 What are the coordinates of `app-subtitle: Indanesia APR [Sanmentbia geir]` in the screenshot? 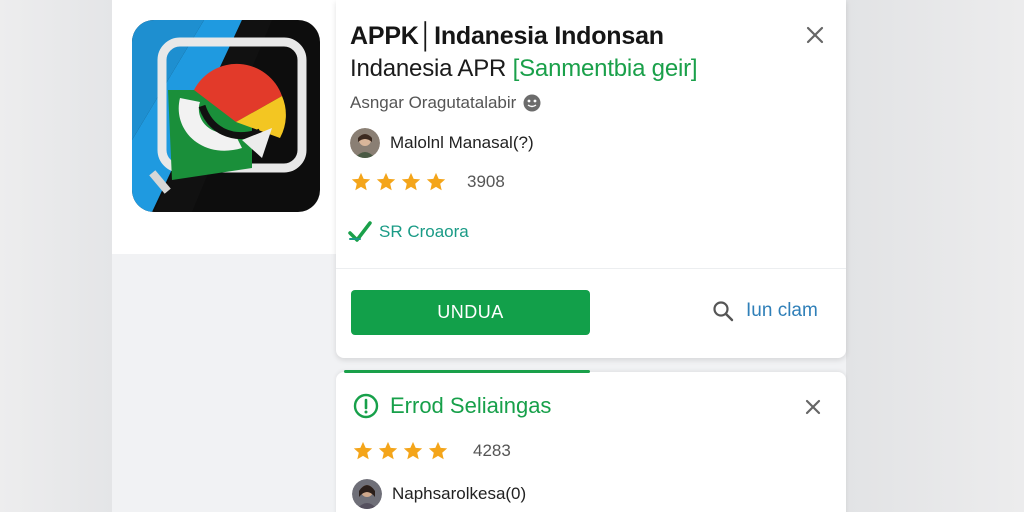 It's located at (524, 69).